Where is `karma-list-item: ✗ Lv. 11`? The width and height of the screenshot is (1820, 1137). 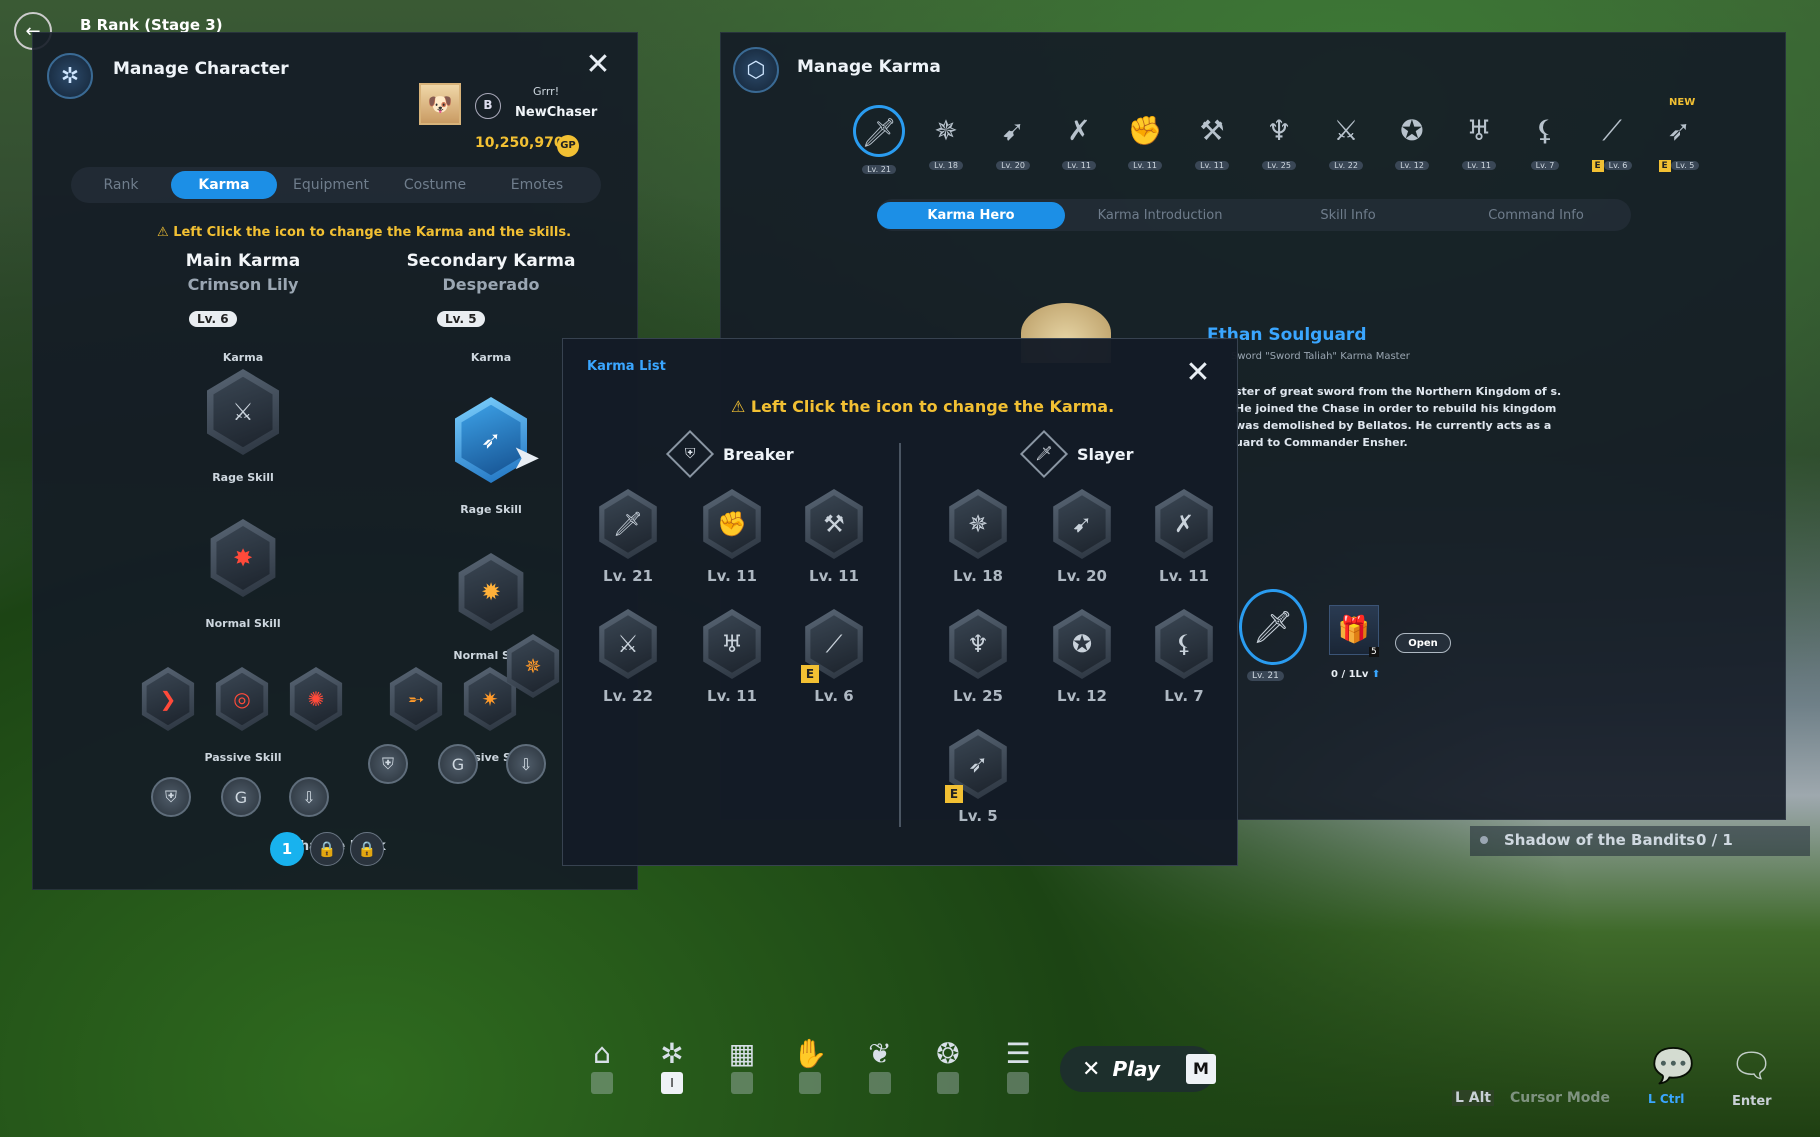
karma-list-item: ✗ Lv. 11 is located at coordinates (1184, 537).